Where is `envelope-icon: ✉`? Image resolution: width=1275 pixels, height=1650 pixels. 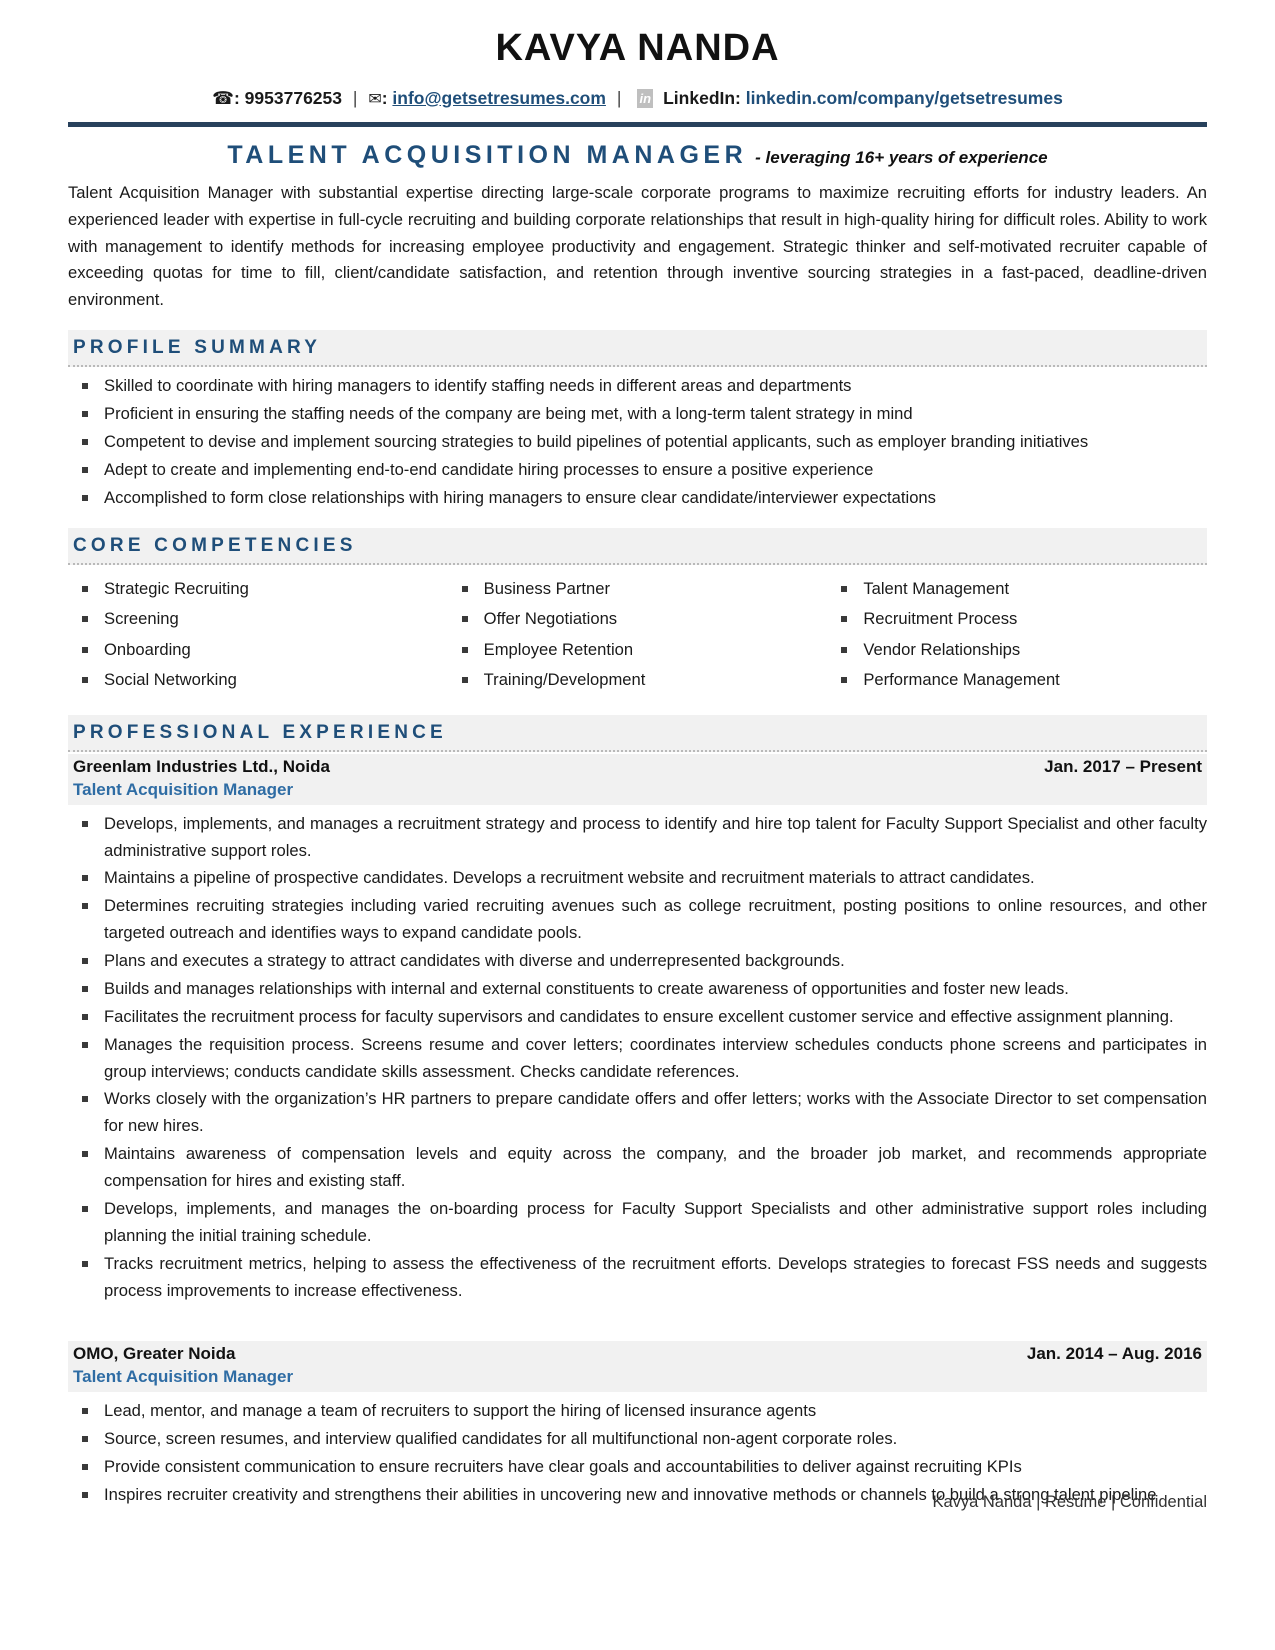
envelope-icon: ✉ is located at coordinates (375, 98).